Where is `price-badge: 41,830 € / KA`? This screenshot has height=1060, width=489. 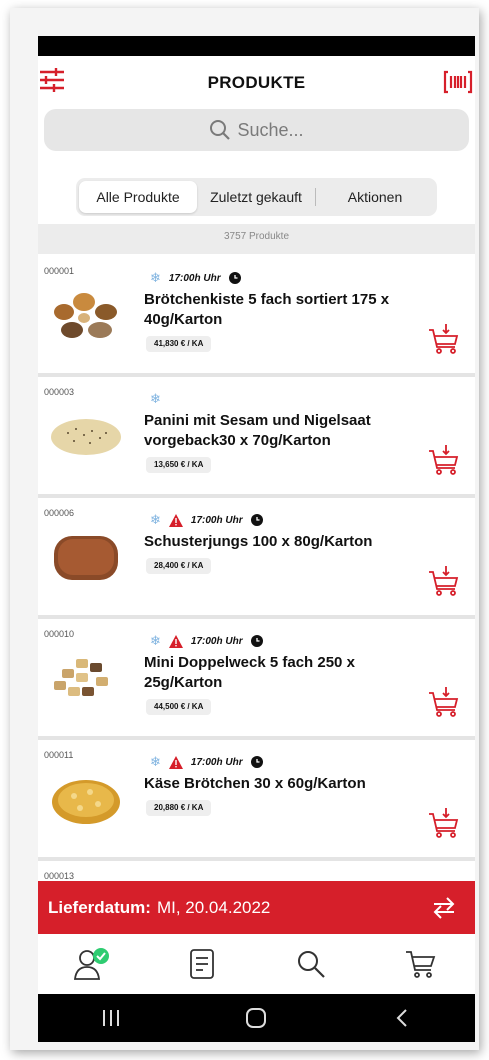 price-badge: 41,830 € / KA is located at coordinates (179, 344).